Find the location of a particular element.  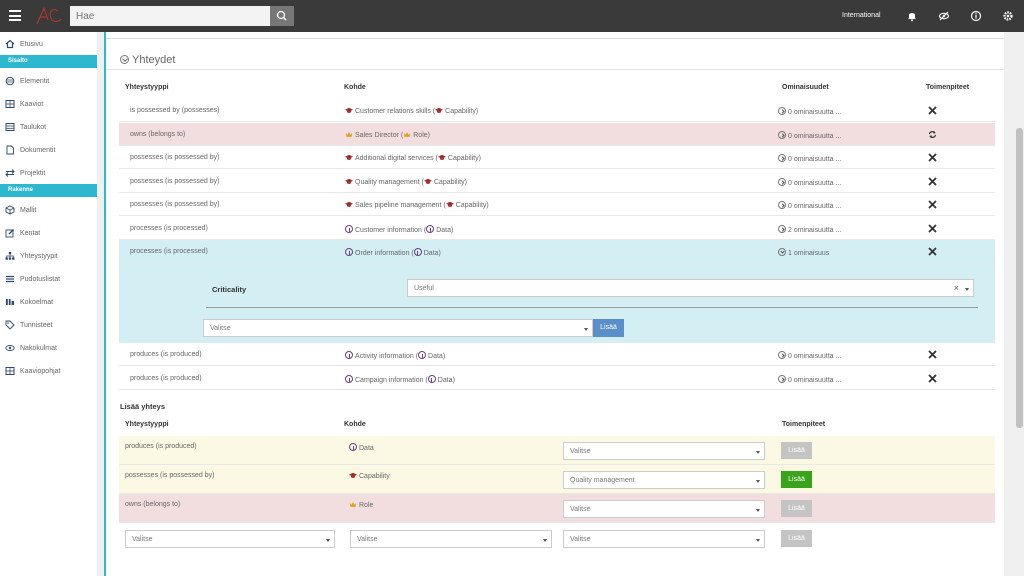

table-icon is located at coordinates (10, 127).